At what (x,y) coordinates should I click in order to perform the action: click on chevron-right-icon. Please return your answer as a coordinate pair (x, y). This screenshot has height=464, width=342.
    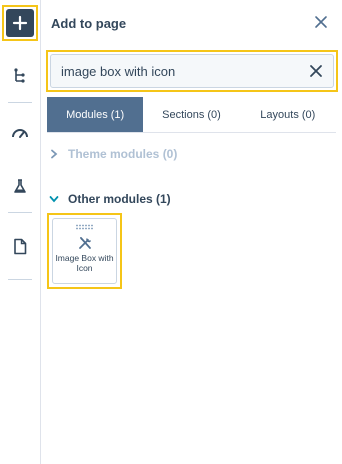
    Looking at the image, I should click on (54, 154).